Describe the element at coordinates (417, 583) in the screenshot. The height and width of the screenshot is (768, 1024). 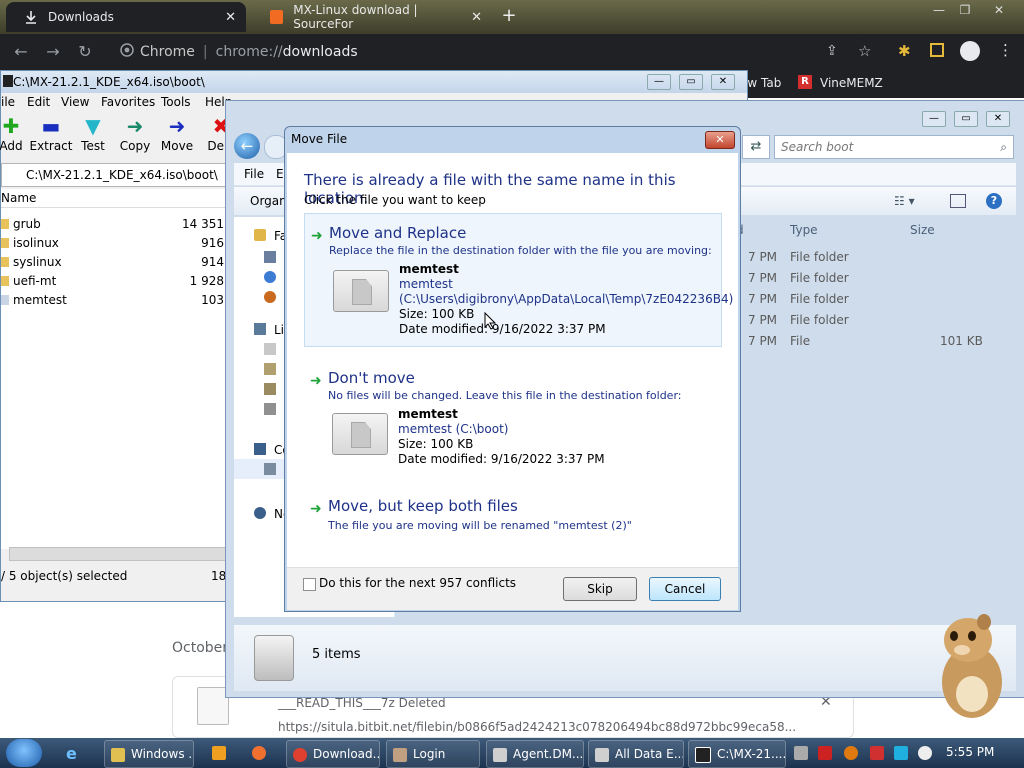
I see `checkbox-label: Do this for the next 957 conflicts` at that location.